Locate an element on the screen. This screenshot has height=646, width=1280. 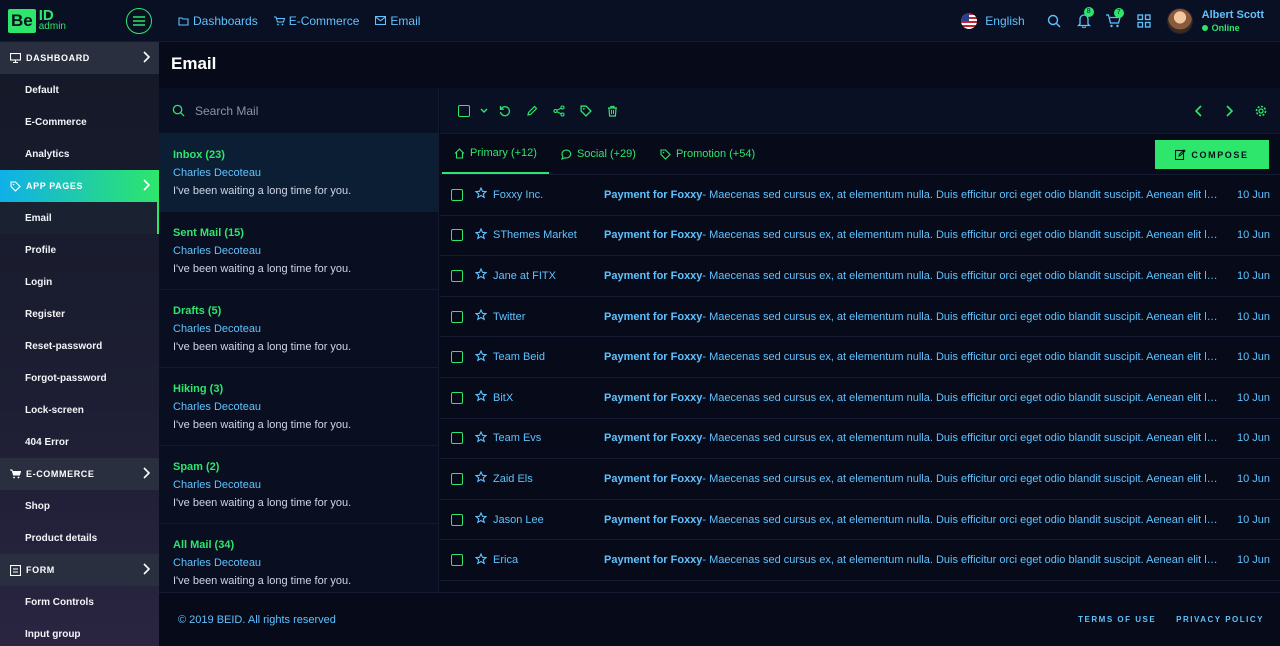
hamburger-menu-icon is located at coordinates (139, 20).